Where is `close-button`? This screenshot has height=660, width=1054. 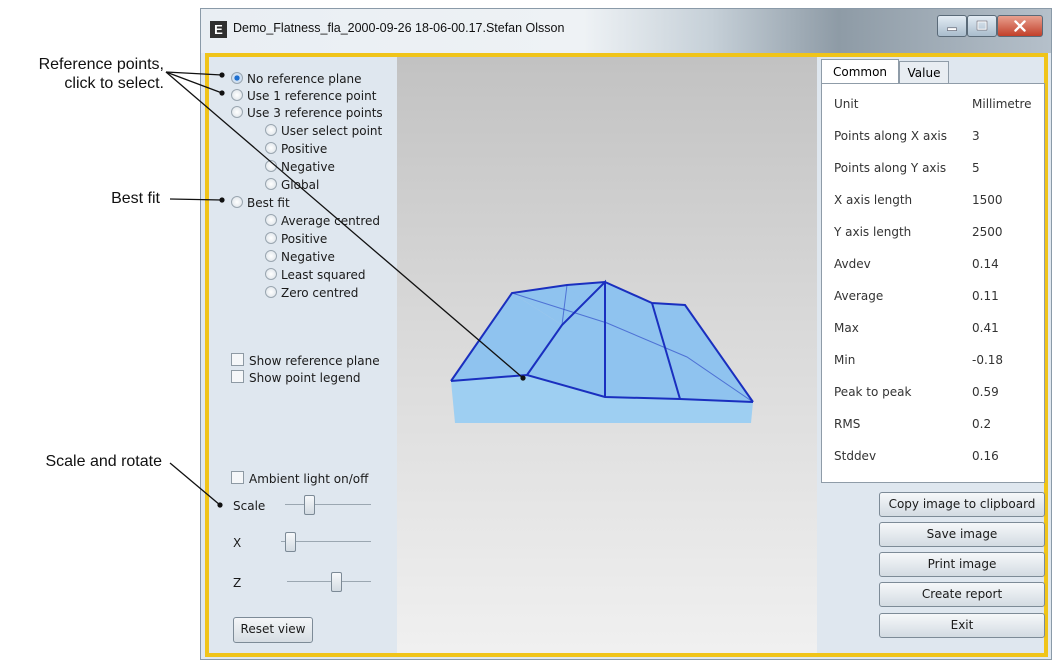 close-button is located at coordinates (1020, 26).